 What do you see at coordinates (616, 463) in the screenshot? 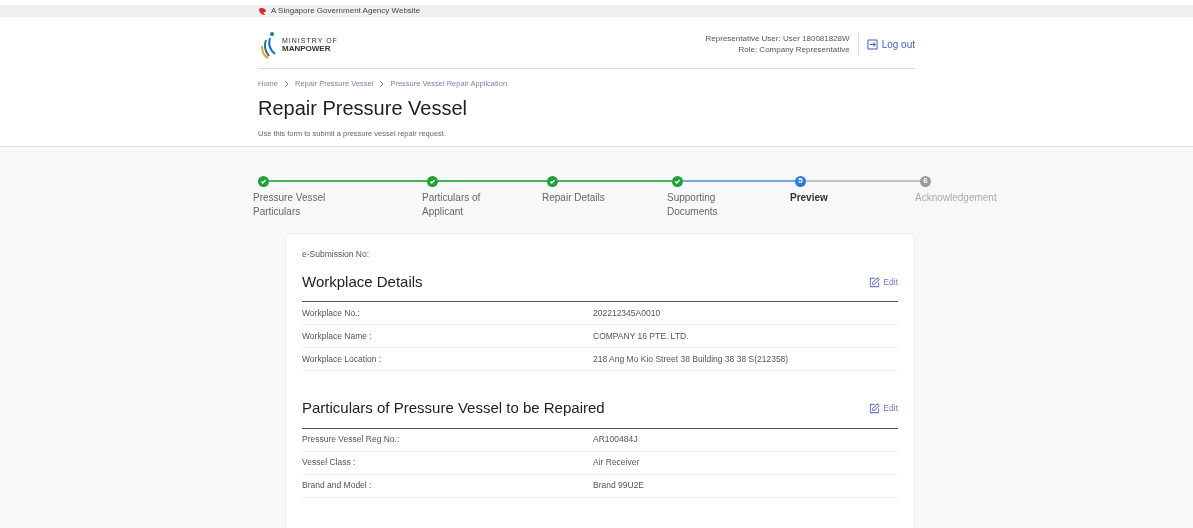
I see `field-value: Air Receiver` at bounding box center [616, 463].